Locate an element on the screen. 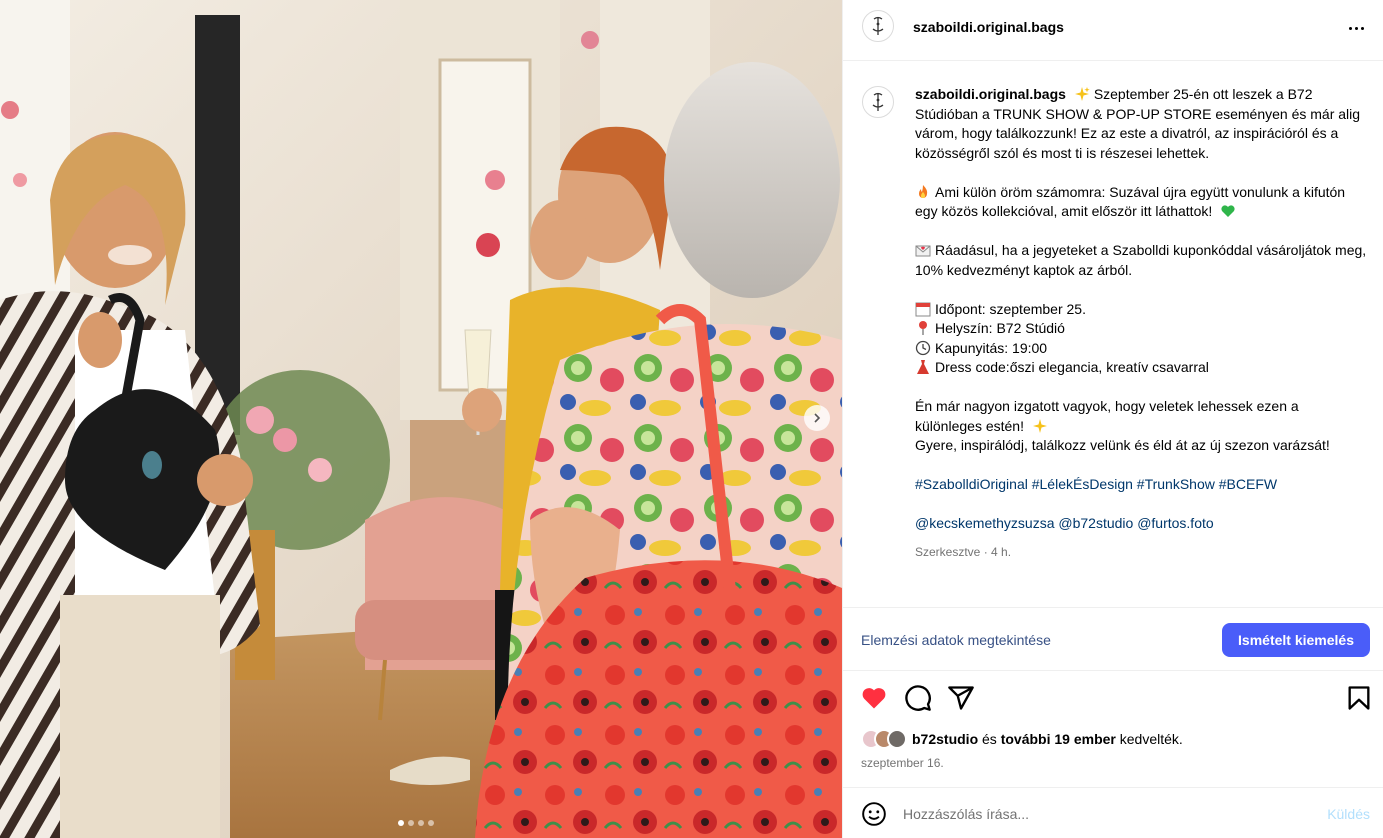 The image size is (1383, 838). comment-bar: Küldés is located at coordinates (1113, 812).